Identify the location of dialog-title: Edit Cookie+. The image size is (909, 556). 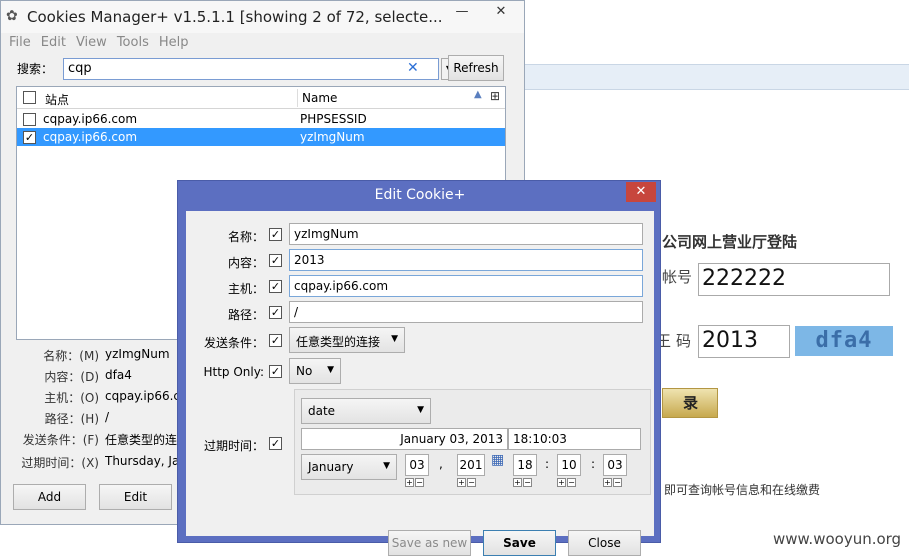
(420, 195).